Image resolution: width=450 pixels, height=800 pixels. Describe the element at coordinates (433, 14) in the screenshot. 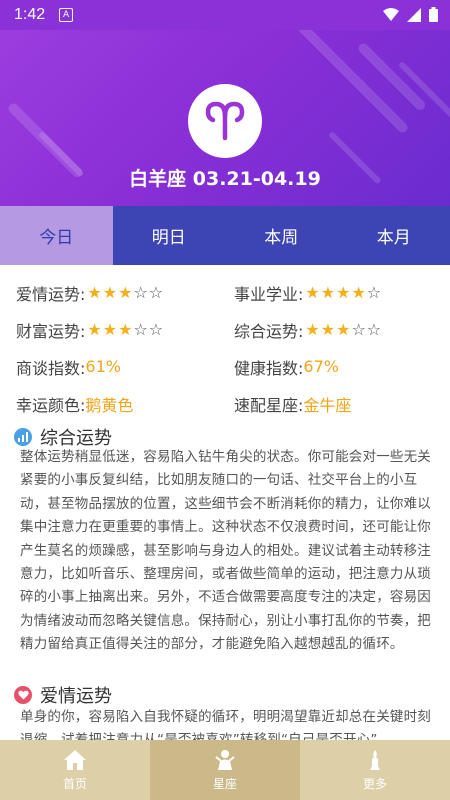

I see `battery-icon` at that location.